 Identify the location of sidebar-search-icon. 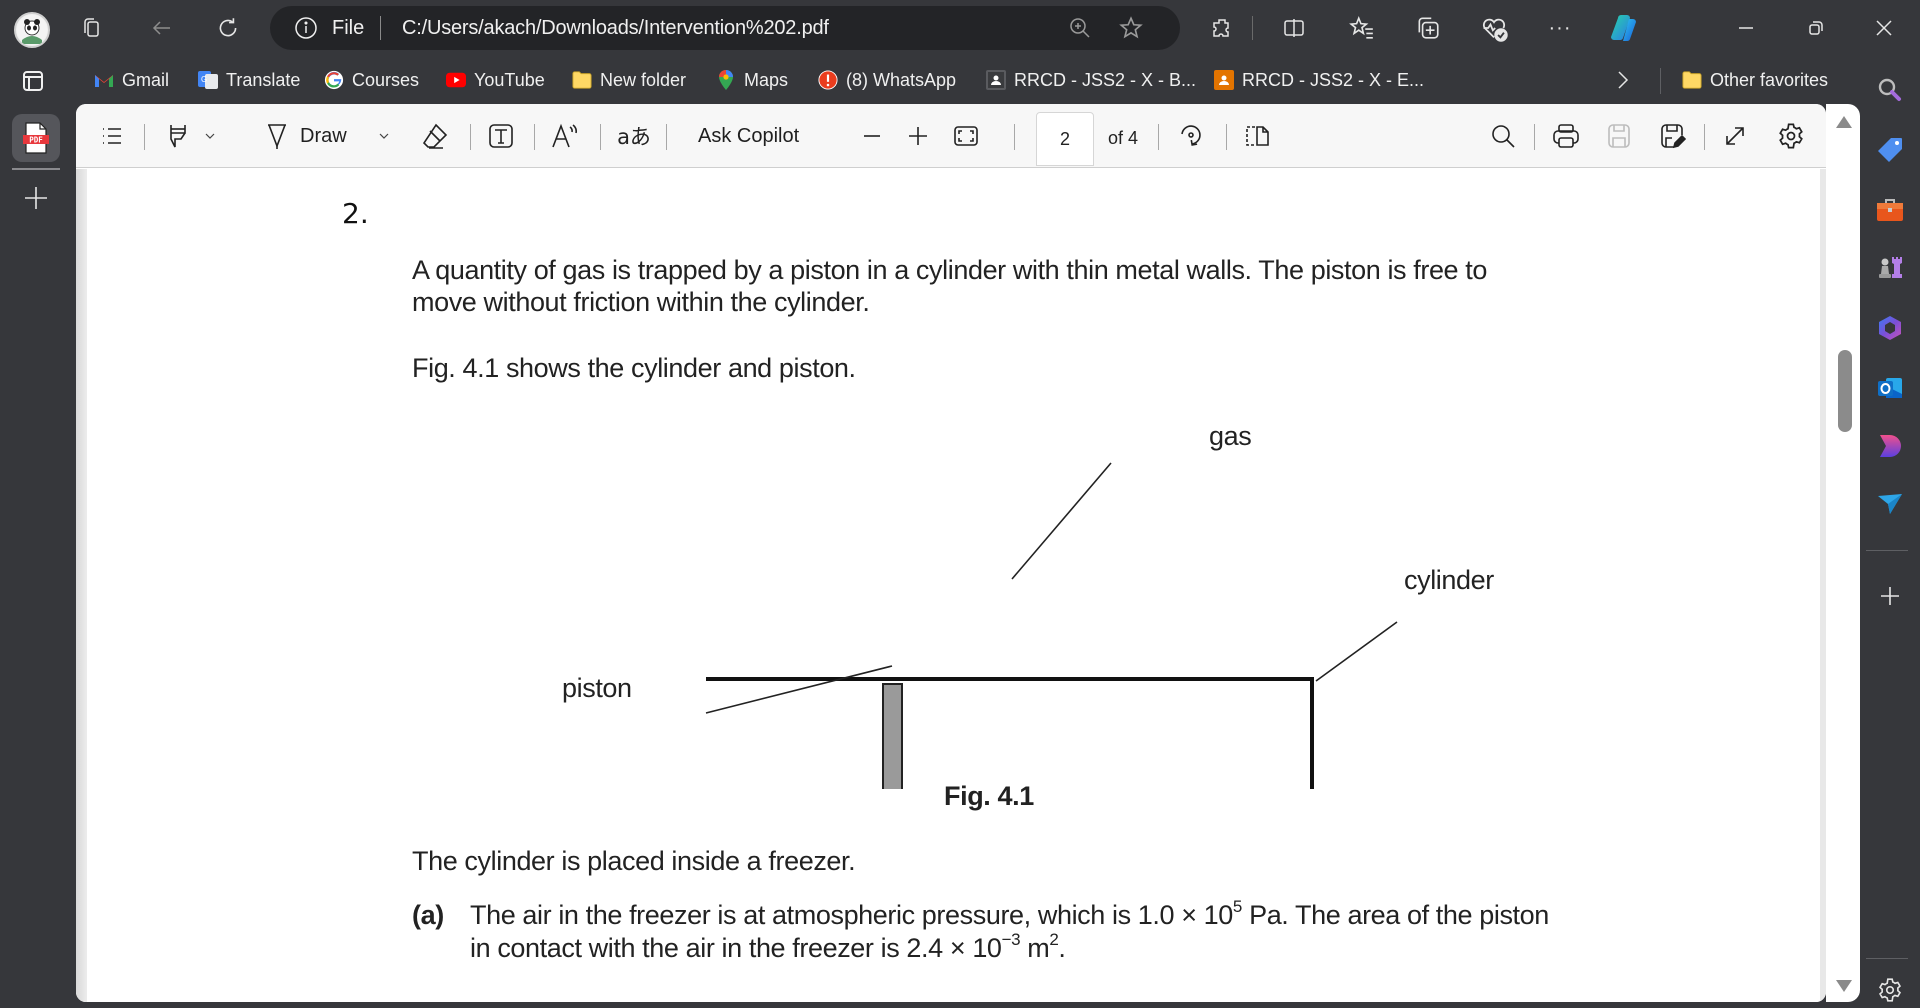
(1890, 90).